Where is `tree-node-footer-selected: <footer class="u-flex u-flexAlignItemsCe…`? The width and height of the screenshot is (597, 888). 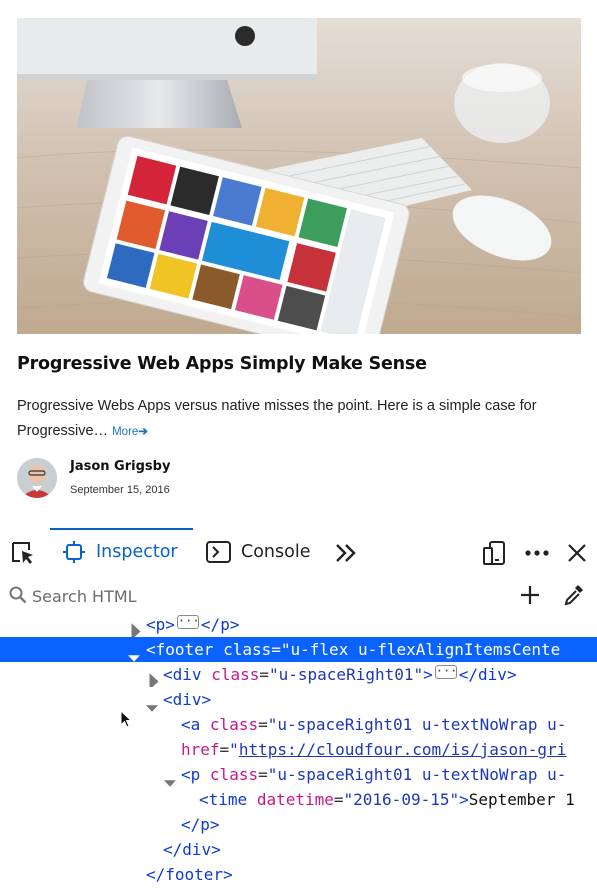 tree-node-footer-selected: <footer class="u-flex u-flexAlignItemsCe… is located at coordinates (298, 649).